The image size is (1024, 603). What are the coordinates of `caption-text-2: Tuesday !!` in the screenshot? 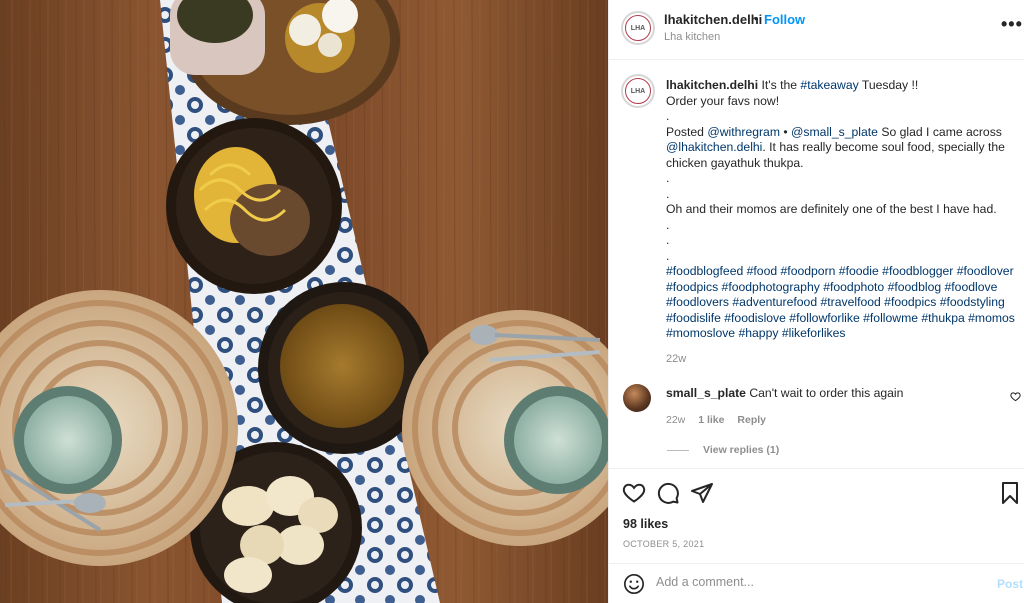 It's located at (888, 85).